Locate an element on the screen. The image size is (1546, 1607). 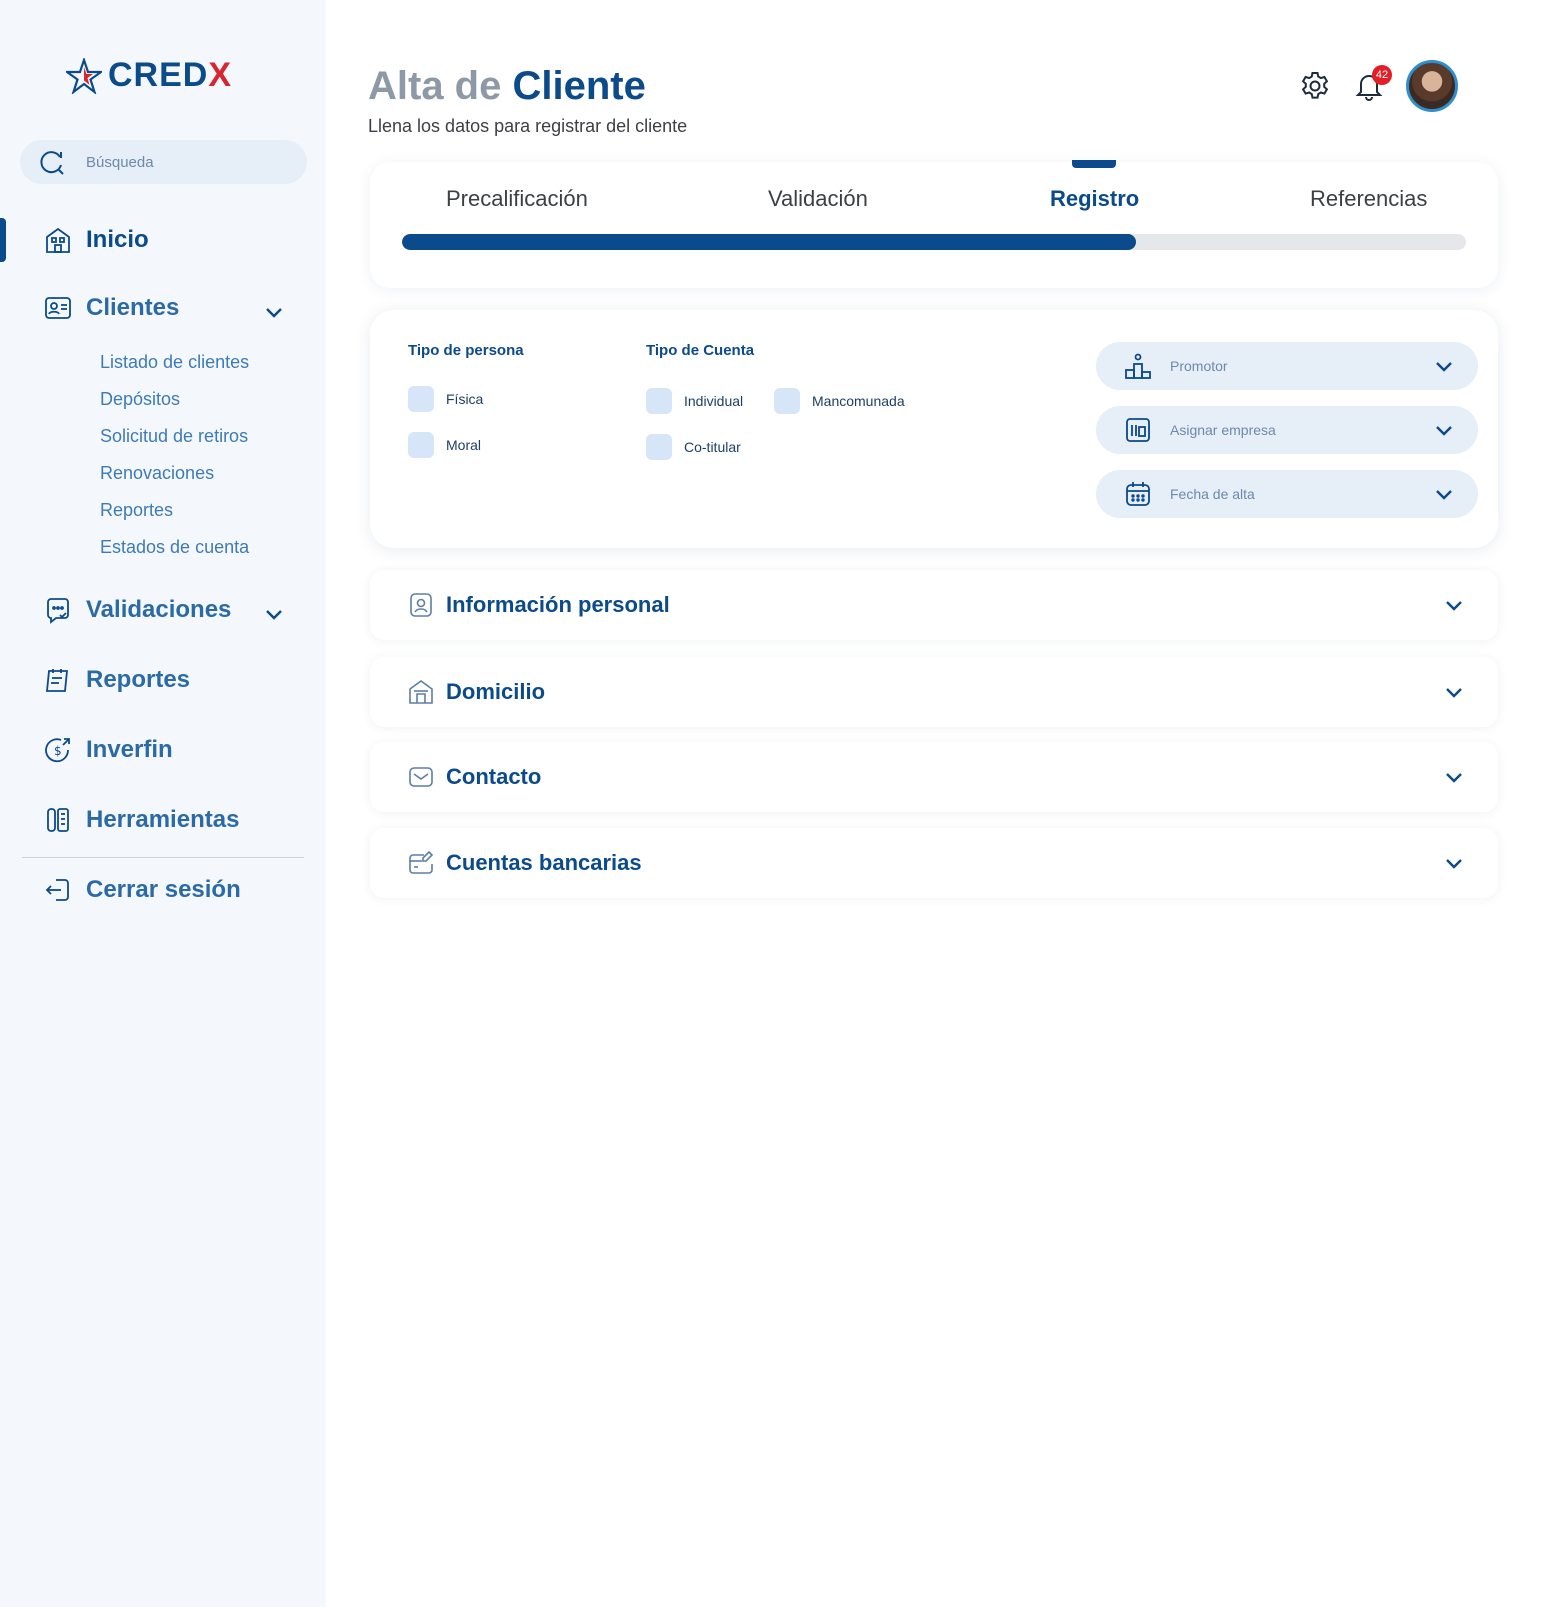
active-indicator is located at coordinates (3, 240).